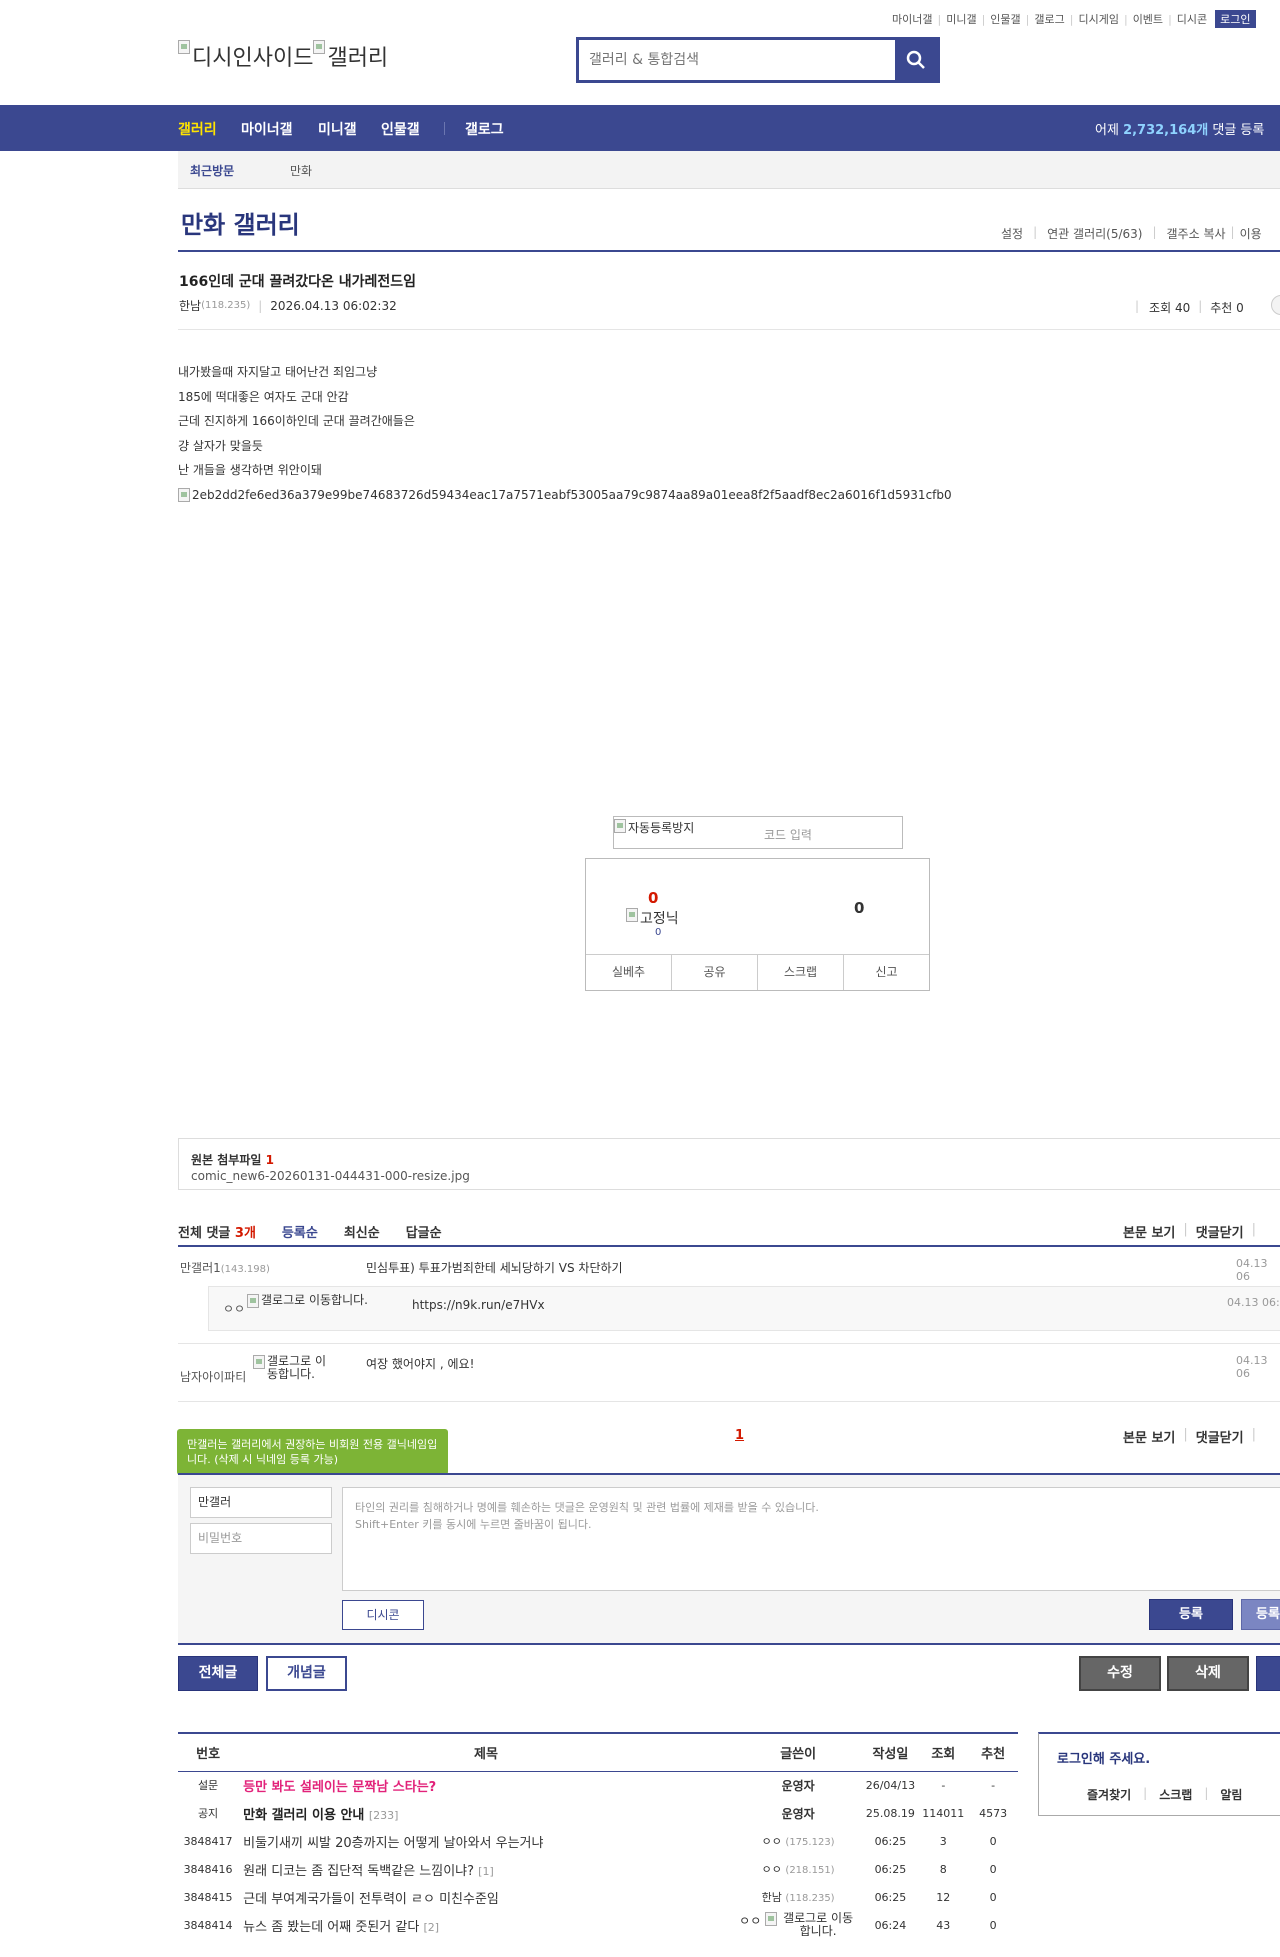 The width and height of the screenshot is (1280, 1957). I want to click on row-number: 3848414, so click(208, 1925).